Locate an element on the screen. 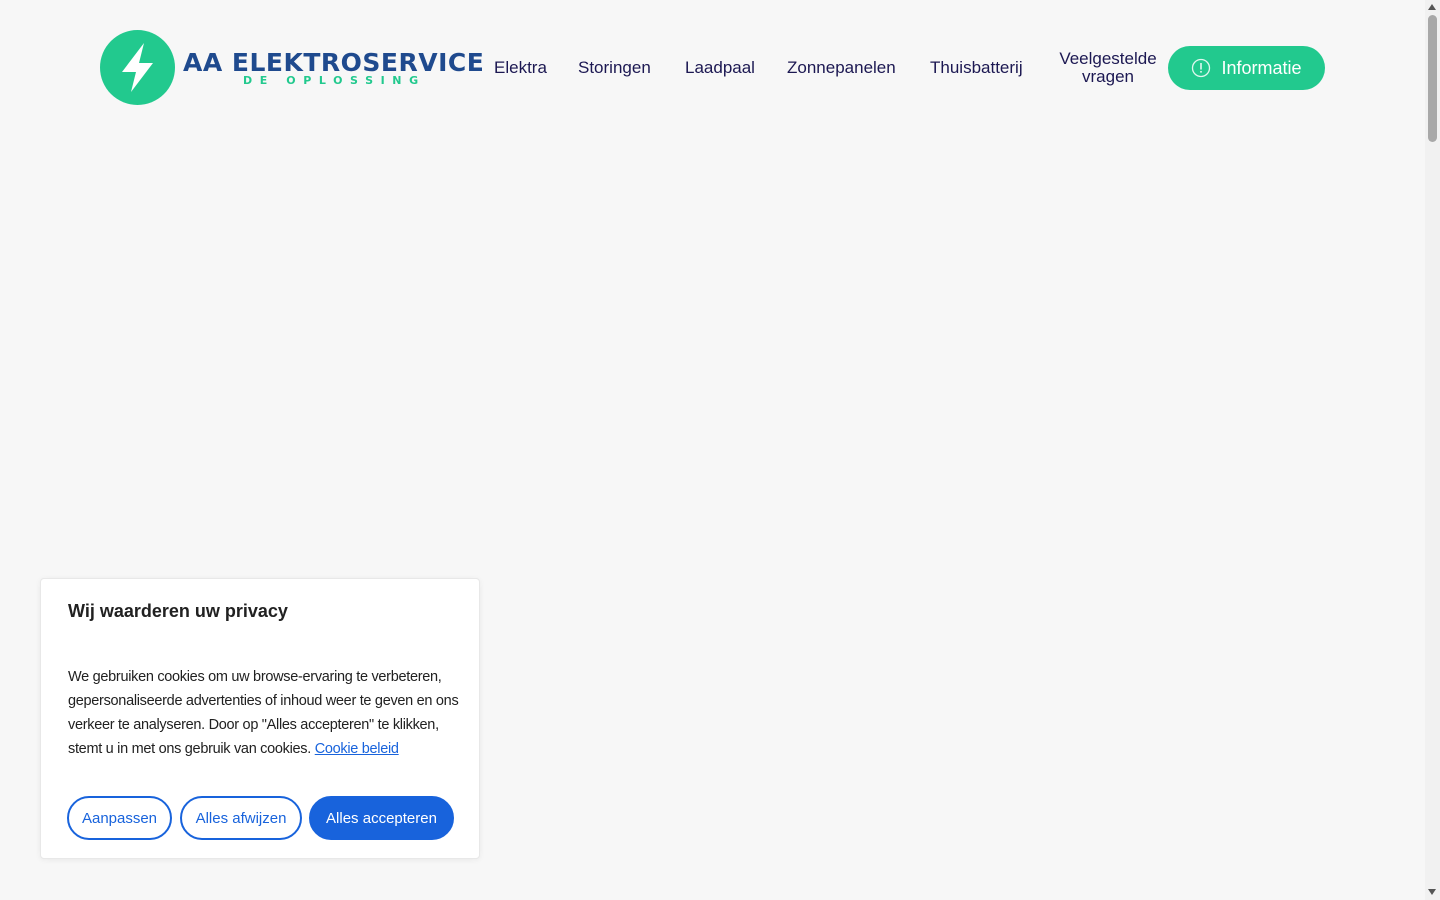 This screenshot has width=1440, height=900. brand-subtitle: DE OPLOSSING is located at coordinates (334, 80).